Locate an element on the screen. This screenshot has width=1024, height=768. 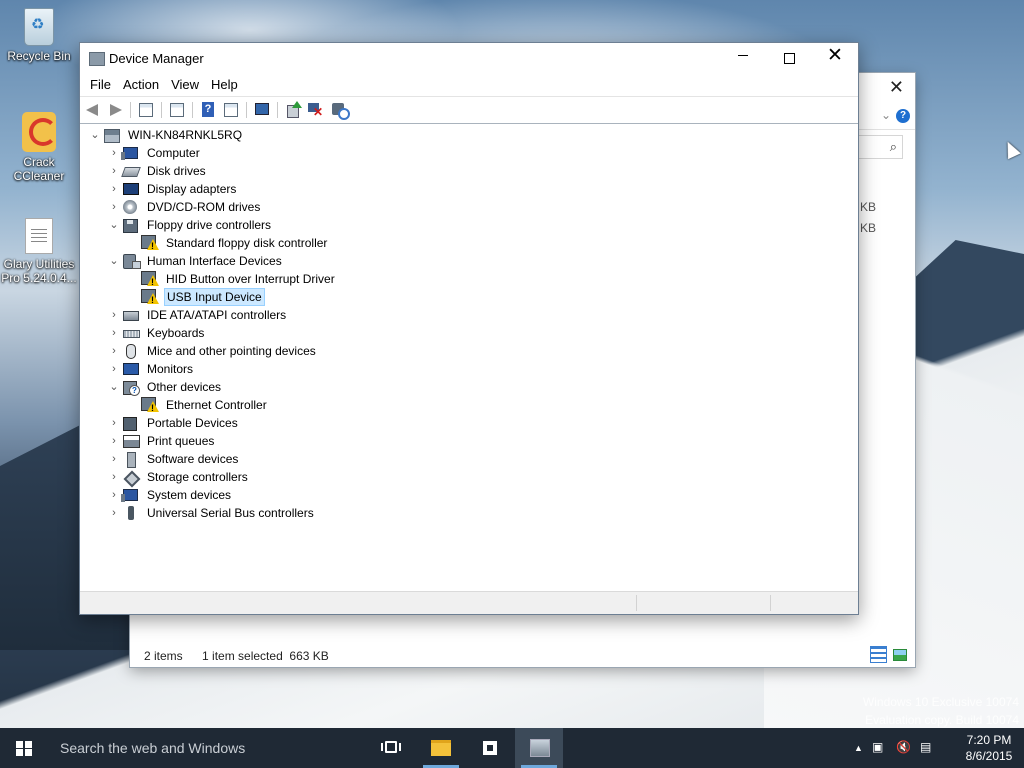
view-buttons is located at coordinates (887, 654).